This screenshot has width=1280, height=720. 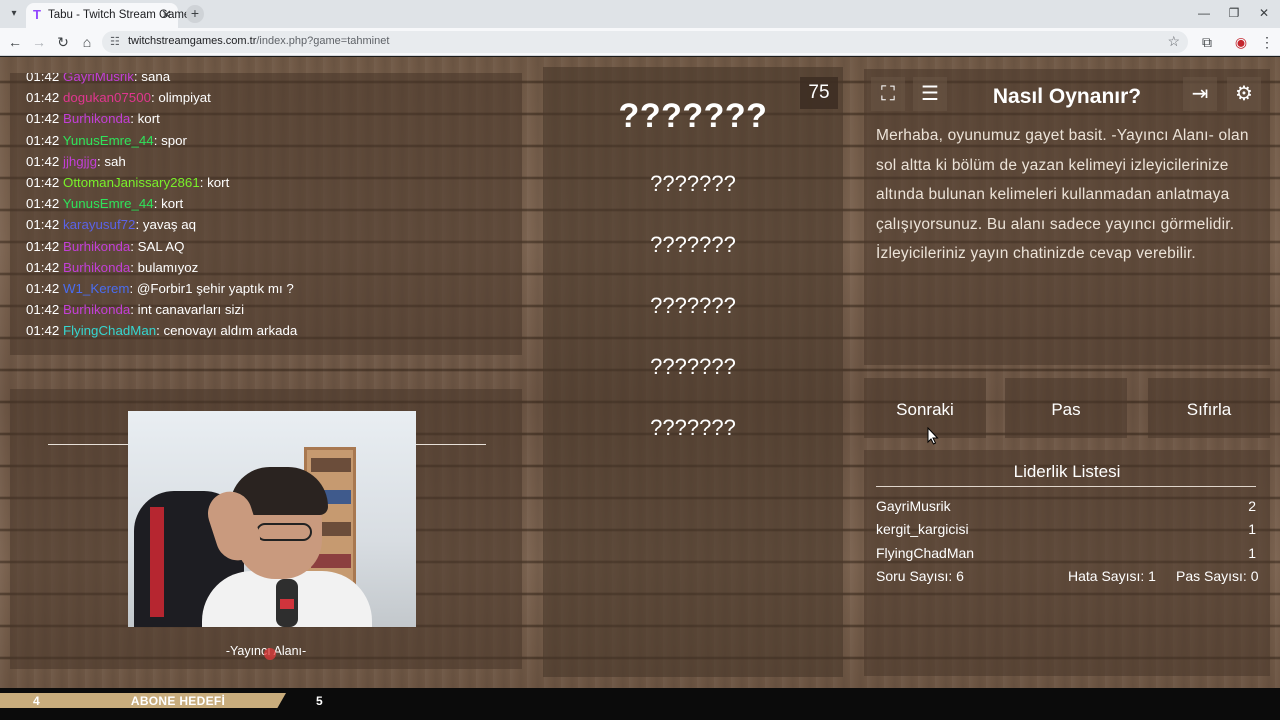 What do you see at coordinates (1209, 408) in the screenshot?
I see `reset-button: Sıfırla` at bounding box center [1209, 408].